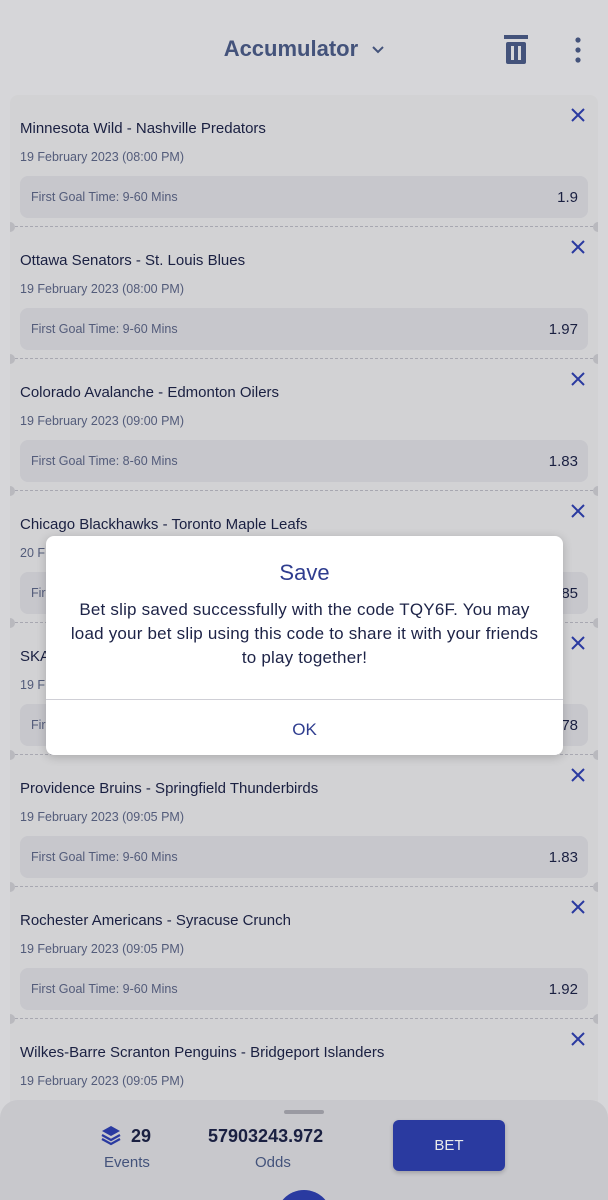 The height and width of the screenshot is (1200, 608). Describe the element at coordinates (304, 730) in the screenshot. I see `ok-button: OK` at that location.